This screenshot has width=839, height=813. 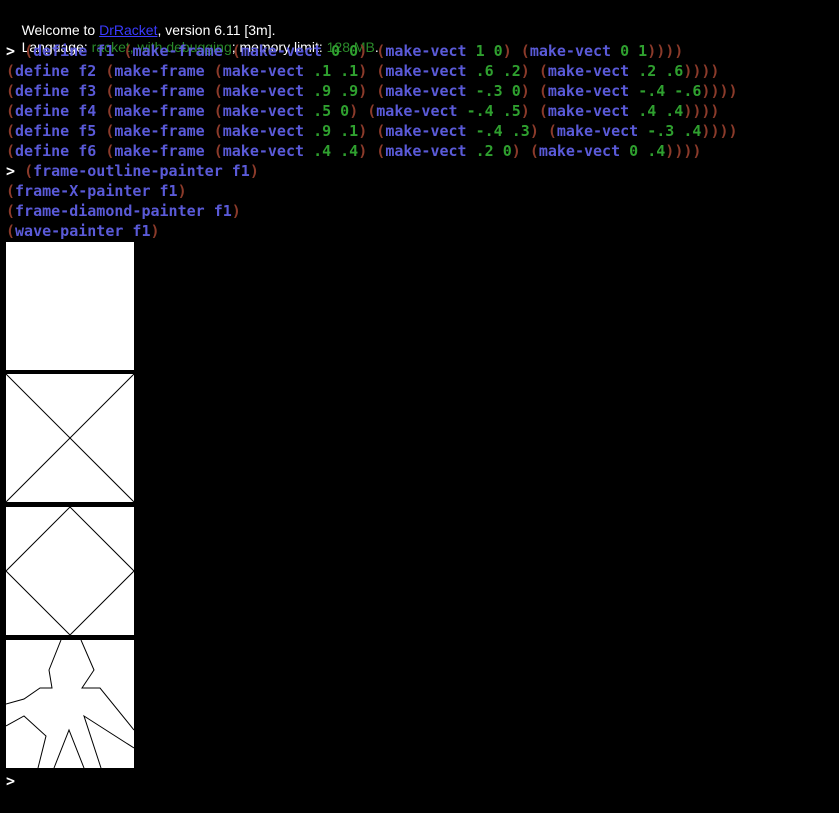 What do you see at coordinates (15, 51) in the screenshot?
I see `prompt-marker: >` at bounding box center [15, 51].